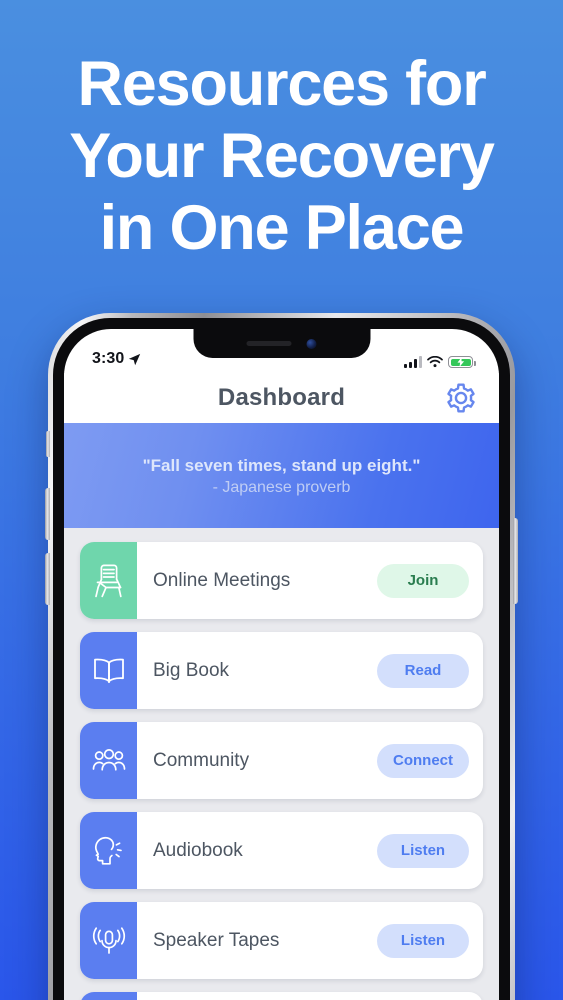 The height and width of the screenshot is (1000, 563). I want to click on resource-action-button: Read, so click(423, 670).